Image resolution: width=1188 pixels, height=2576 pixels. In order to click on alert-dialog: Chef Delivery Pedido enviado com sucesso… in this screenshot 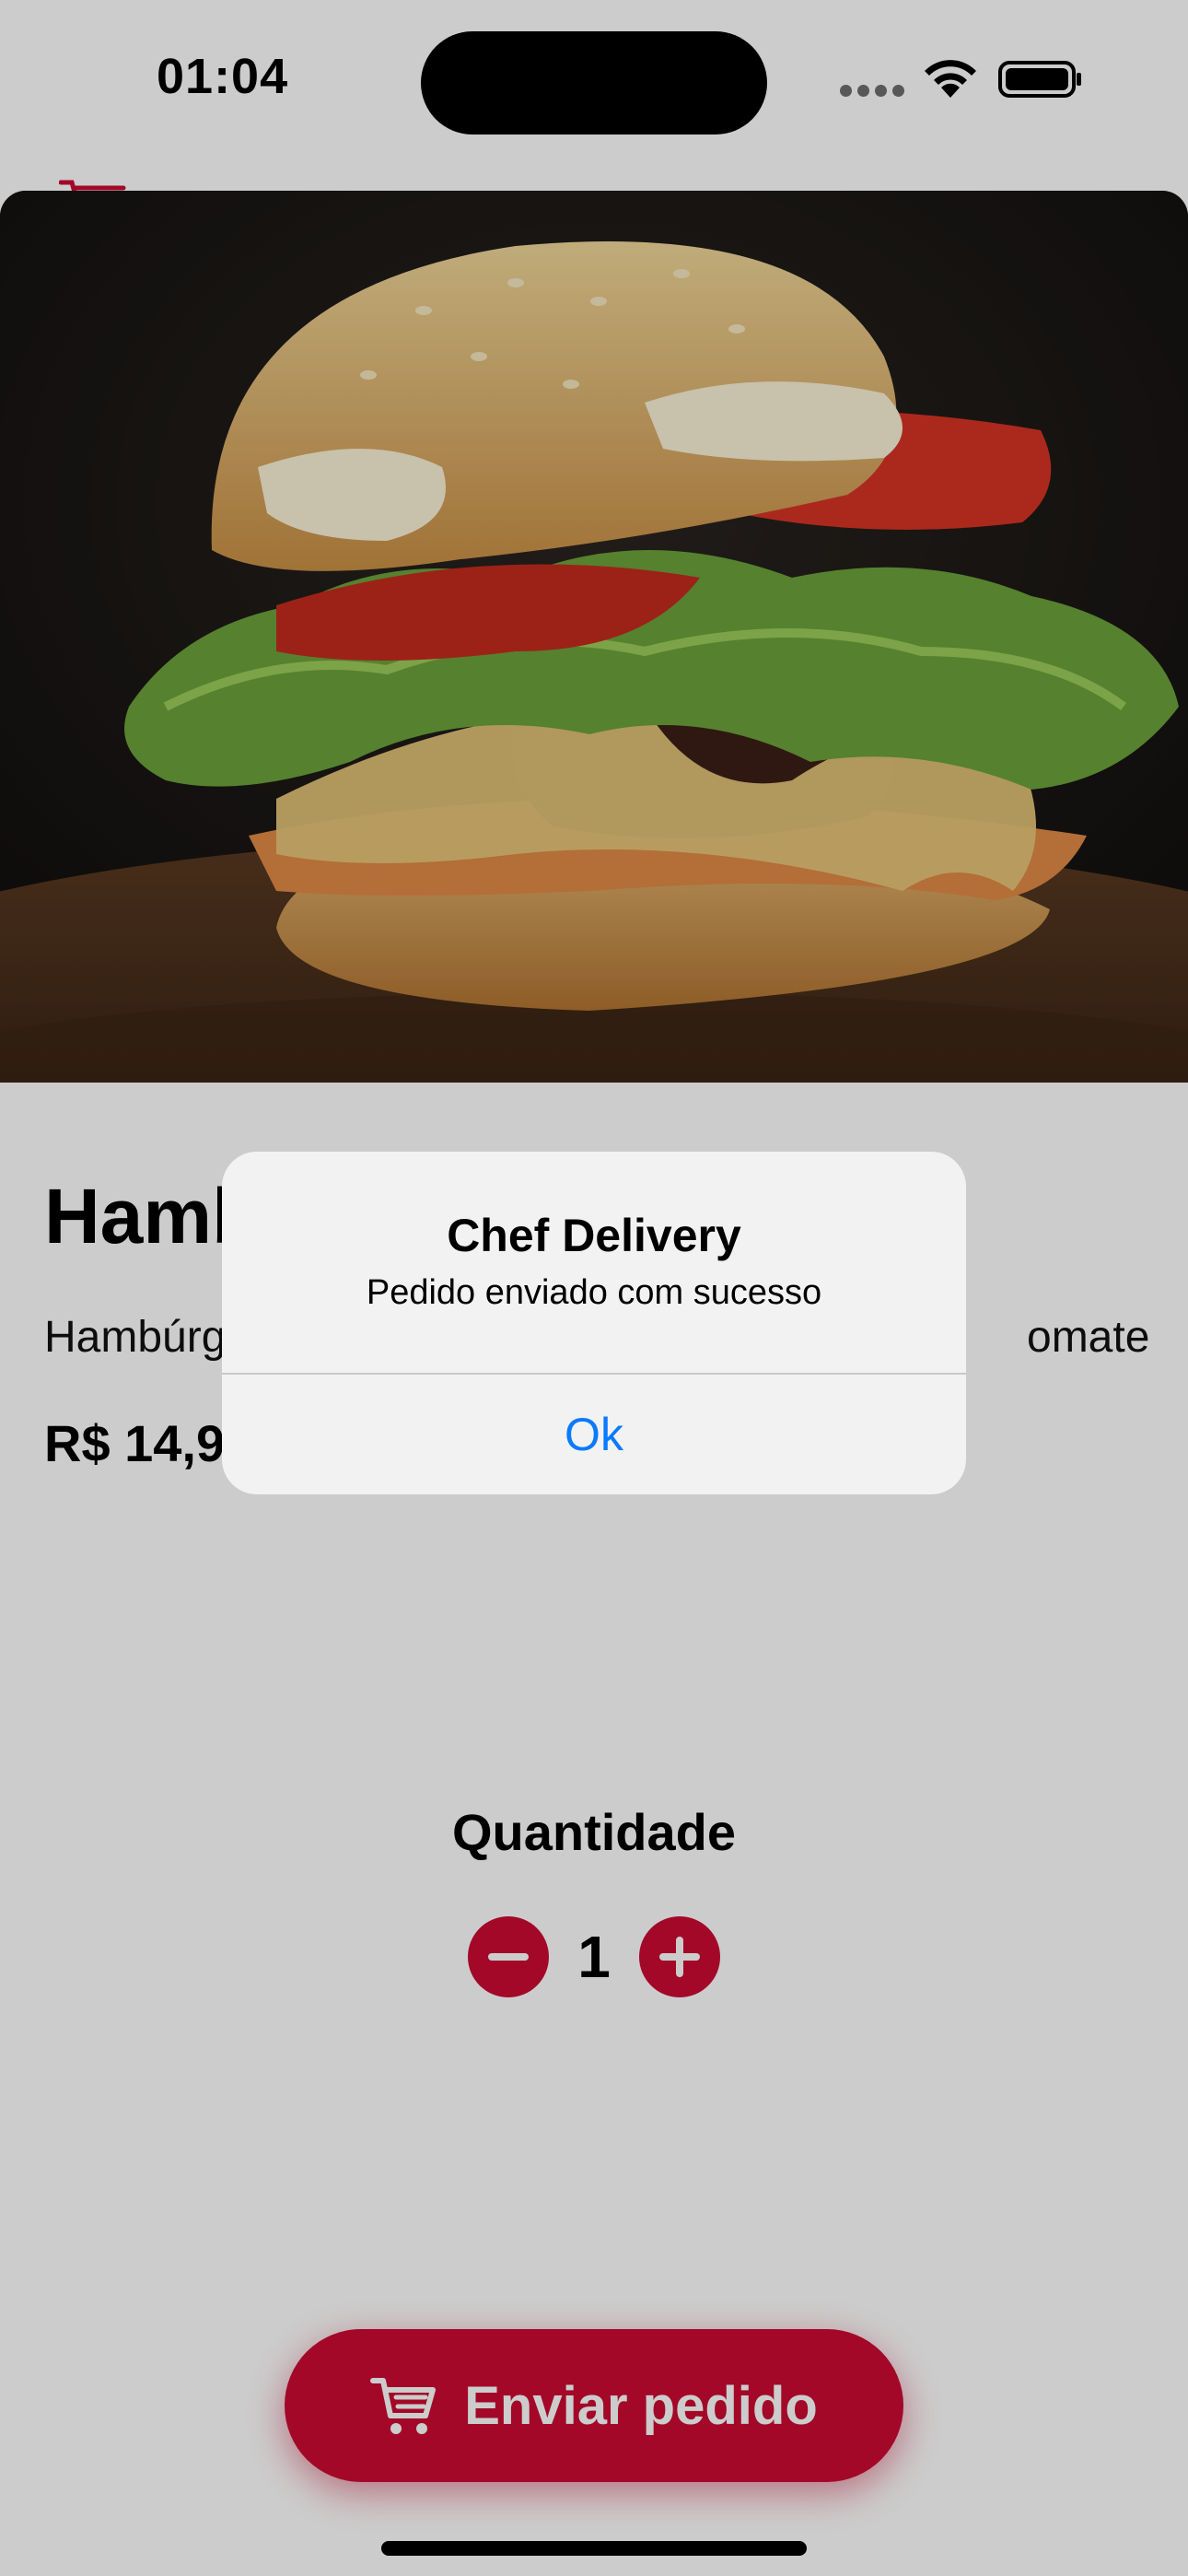, I will do `click(594, 1323)`.